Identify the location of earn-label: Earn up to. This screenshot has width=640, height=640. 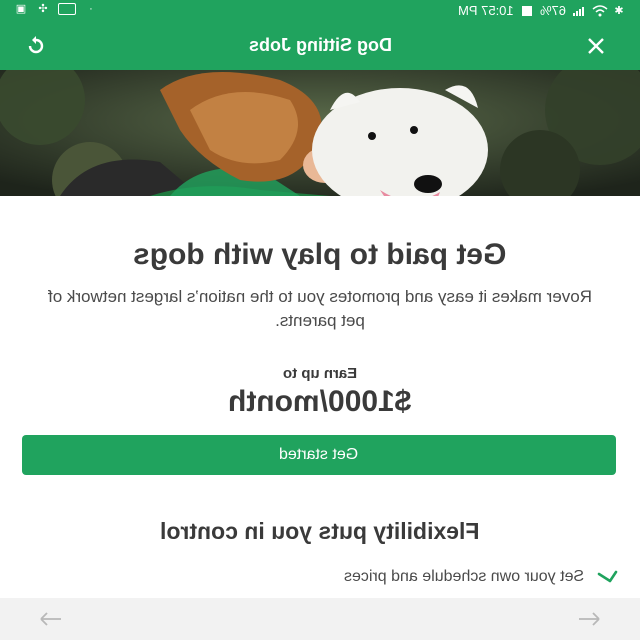
(320, 373).